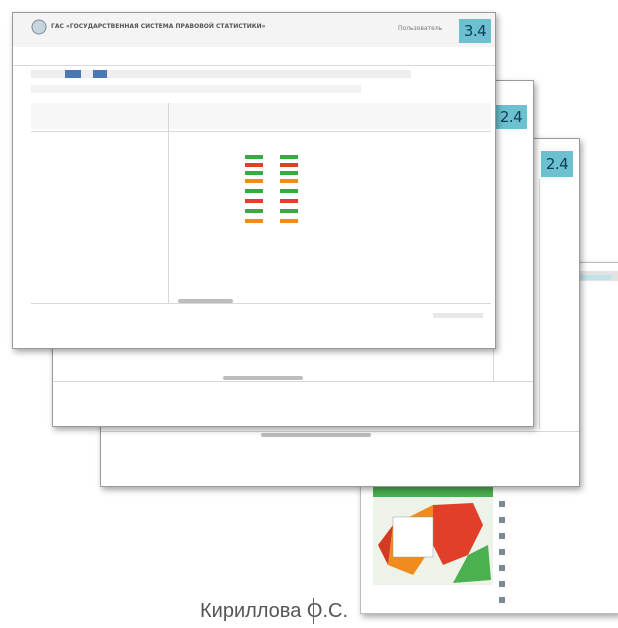  I want to click on user-label: Пользователь, so click(420, 28).